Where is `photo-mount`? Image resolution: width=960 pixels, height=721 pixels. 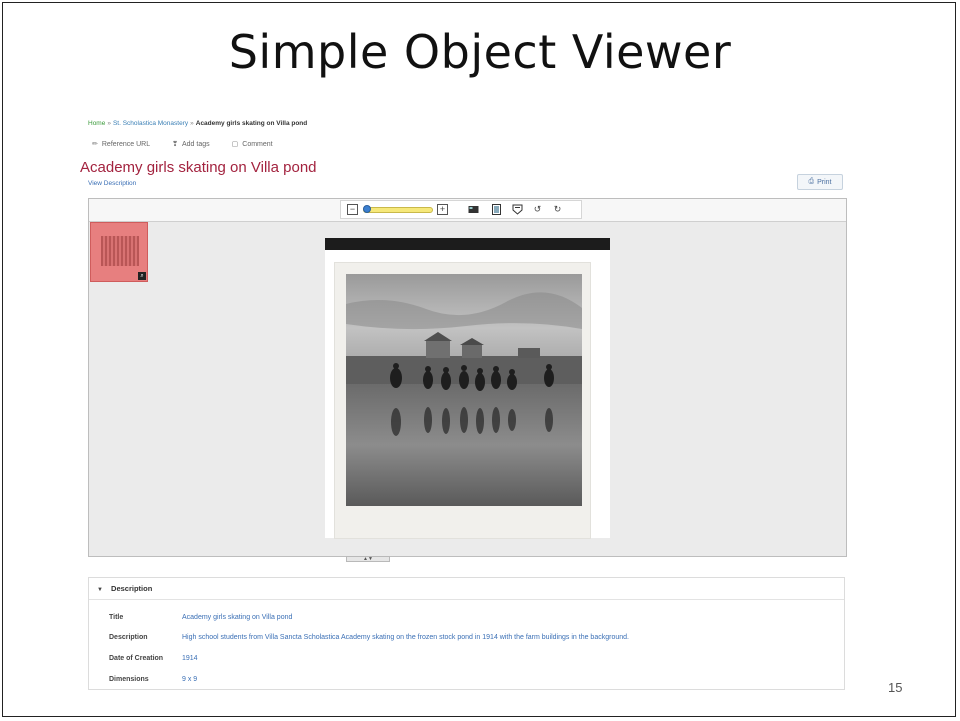
photo-mount is located at coordinates (462, 400).